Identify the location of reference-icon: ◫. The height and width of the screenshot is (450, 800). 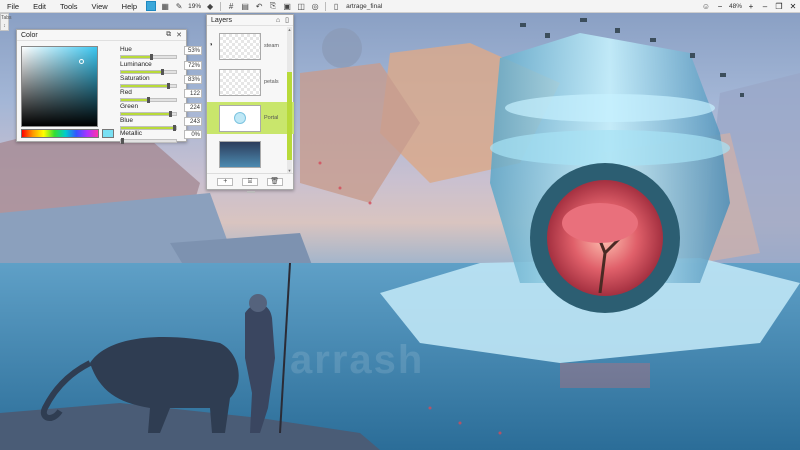
(301, 6).